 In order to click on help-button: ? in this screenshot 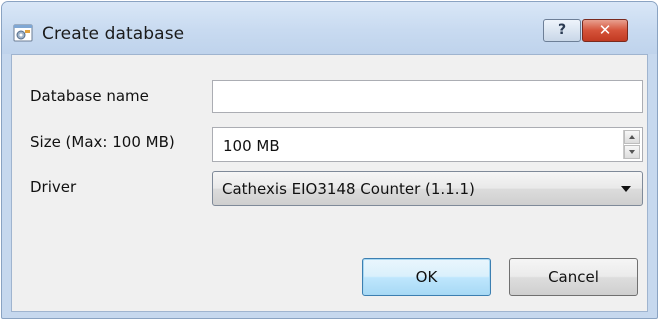, I will do `click(562, 30)`.